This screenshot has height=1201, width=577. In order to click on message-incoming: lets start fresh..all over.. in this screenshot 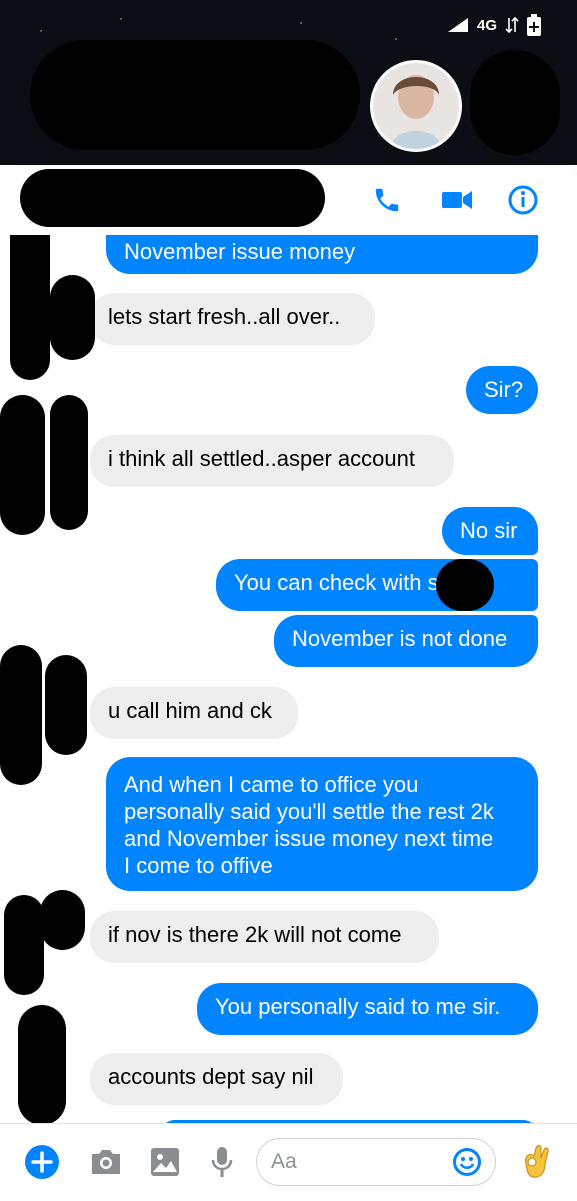, I will do `click(232, 319)`.